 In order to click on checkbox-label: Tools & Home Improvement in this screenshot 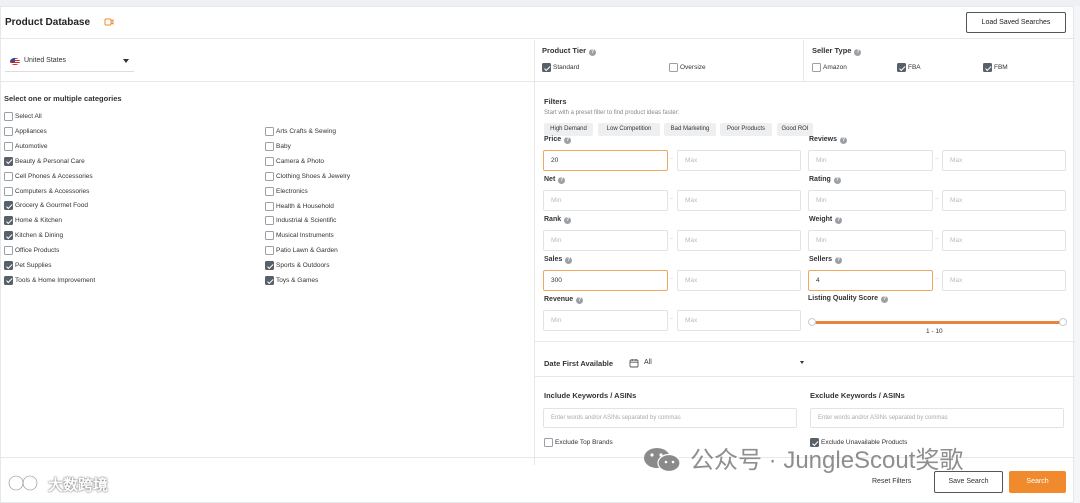, I will do `click(55, 280)`.